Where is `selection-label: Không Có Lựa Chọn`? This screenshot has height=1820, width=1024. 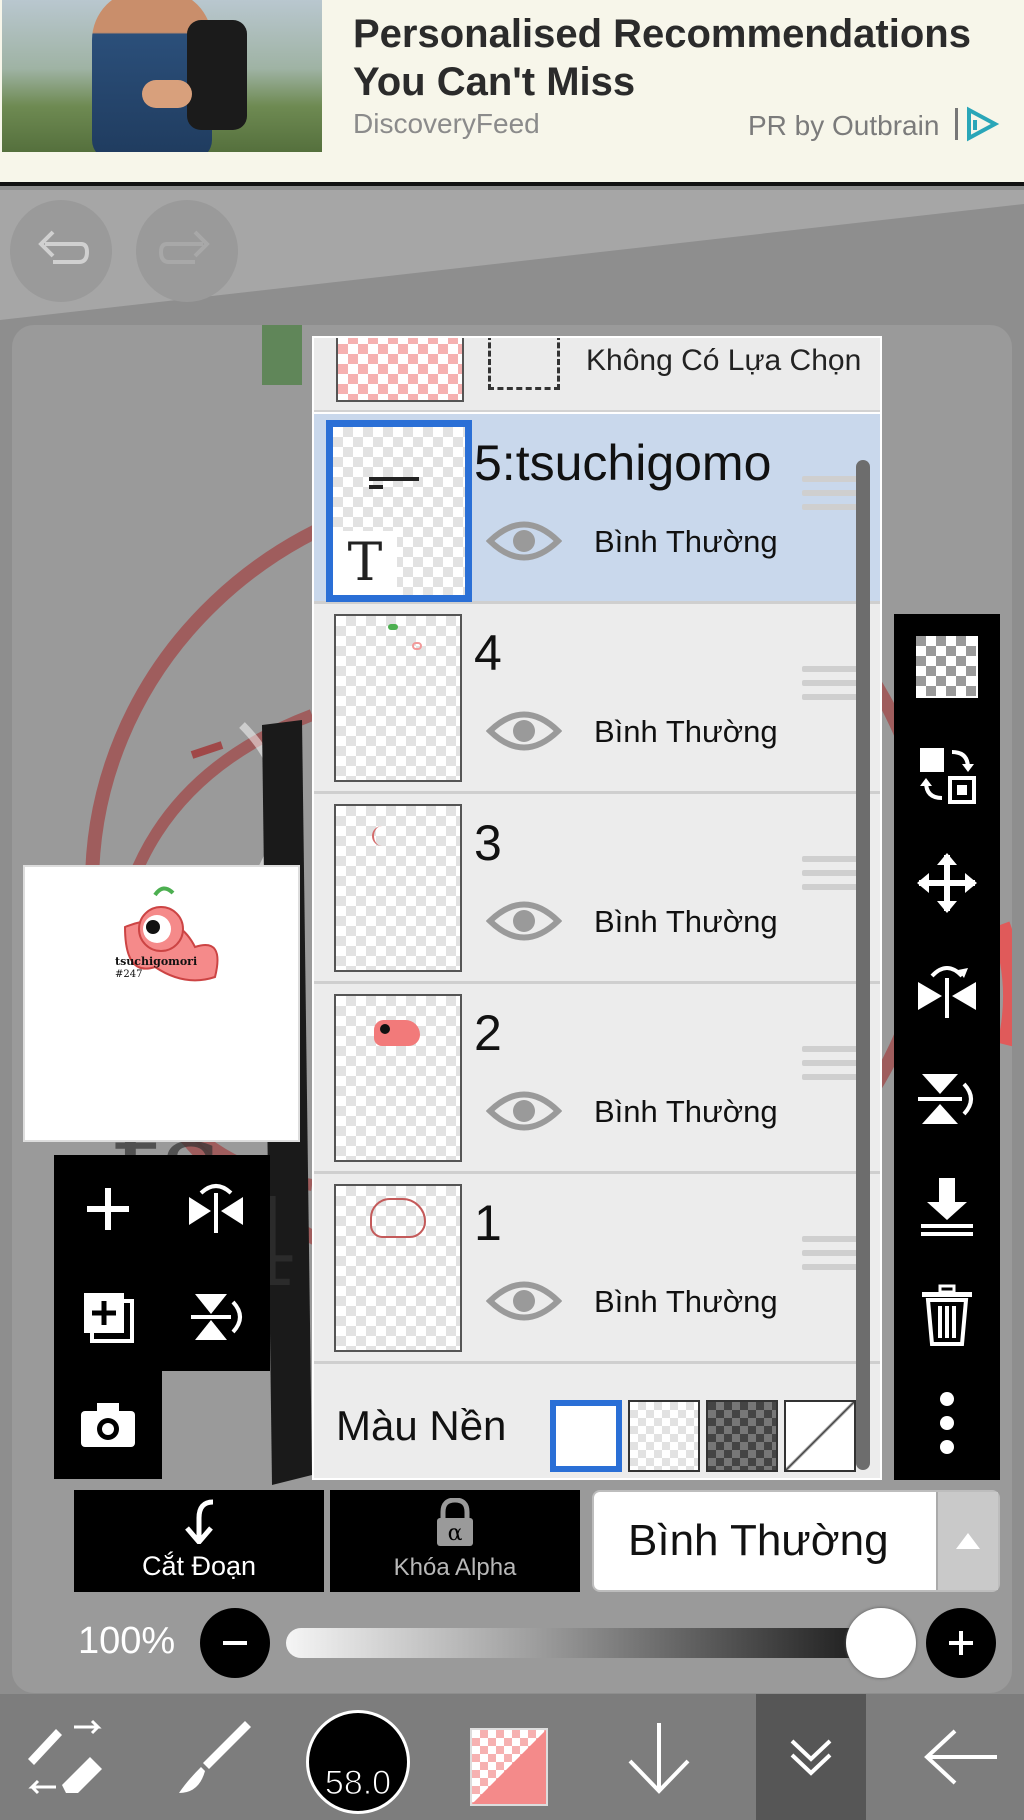 selection-label: Không Có Lựa Chọn is located at coordinates (724, 360).